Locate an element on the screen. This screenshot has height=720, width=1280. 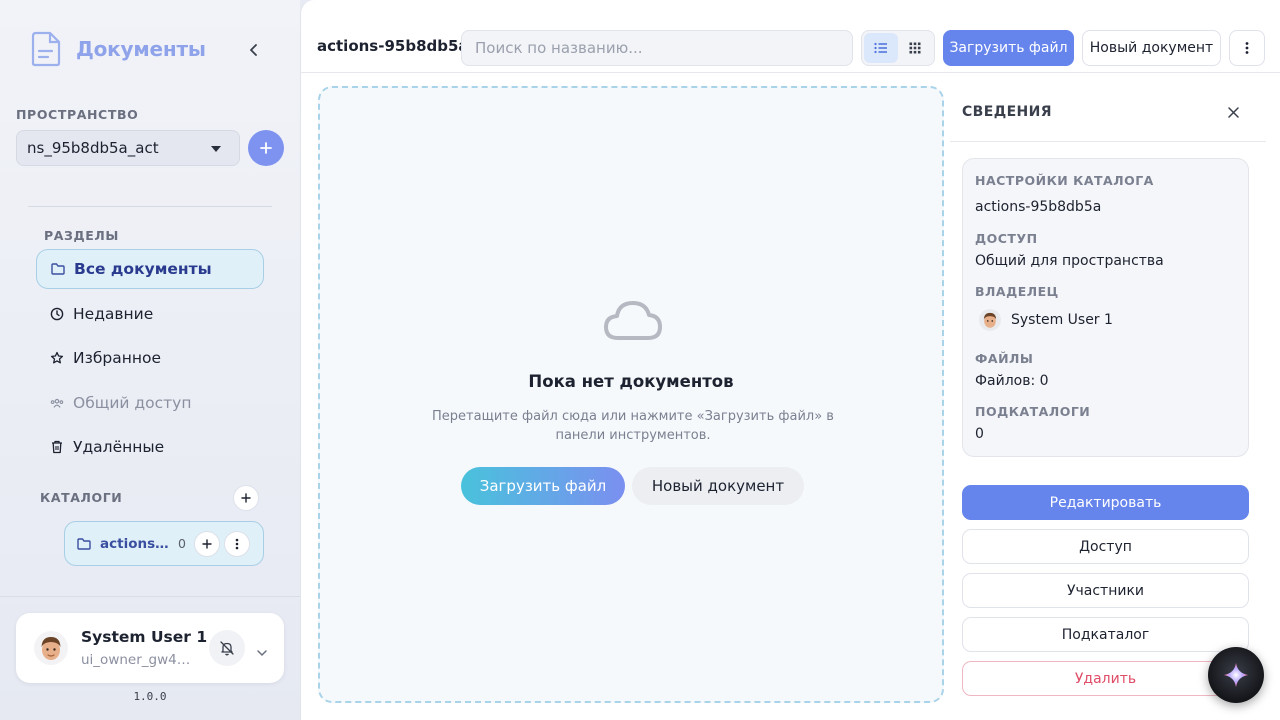
owner-row: System User 1 is located at coordinates (1046, 320).